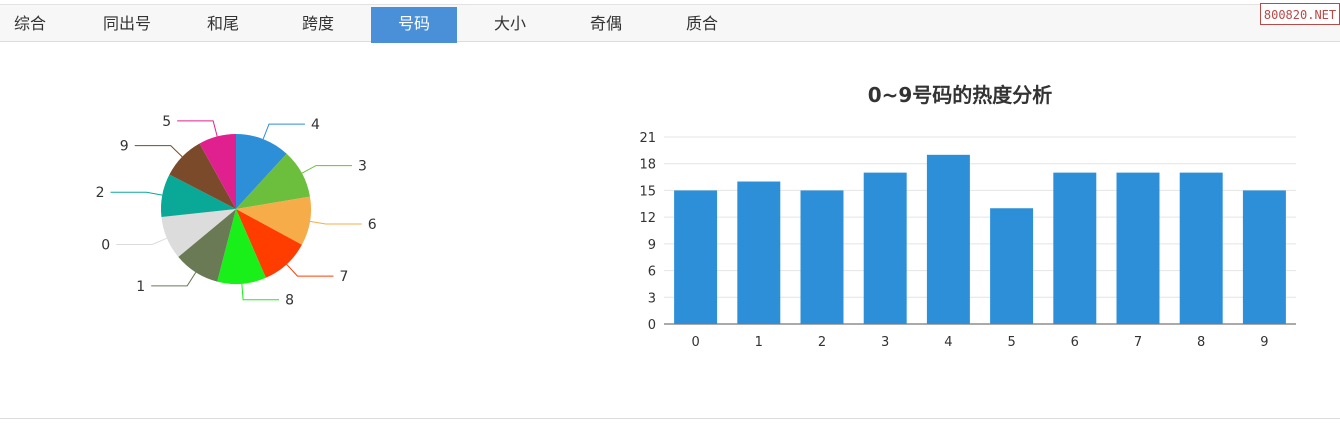 Image resolution: width=1340 pixels, height=423 pixels. I want to click on pie-label-4: 4, so click(315, 125).